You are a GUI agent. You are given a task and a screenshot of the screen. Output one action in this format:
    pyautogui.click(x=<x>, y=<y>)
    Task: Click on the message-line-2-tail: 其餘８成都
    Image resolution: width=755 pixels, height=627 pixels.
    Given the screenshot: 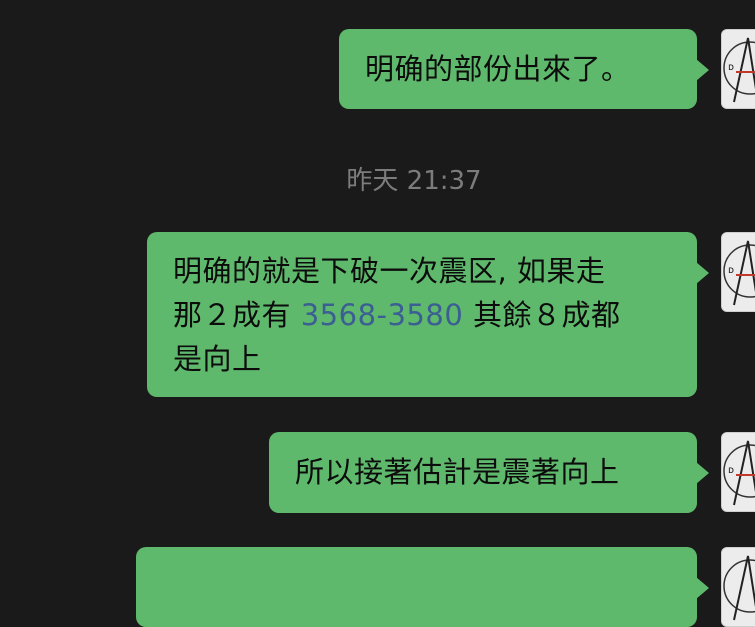 What is the action you would take?
    pyautogui.click(x=542, y=315)
    